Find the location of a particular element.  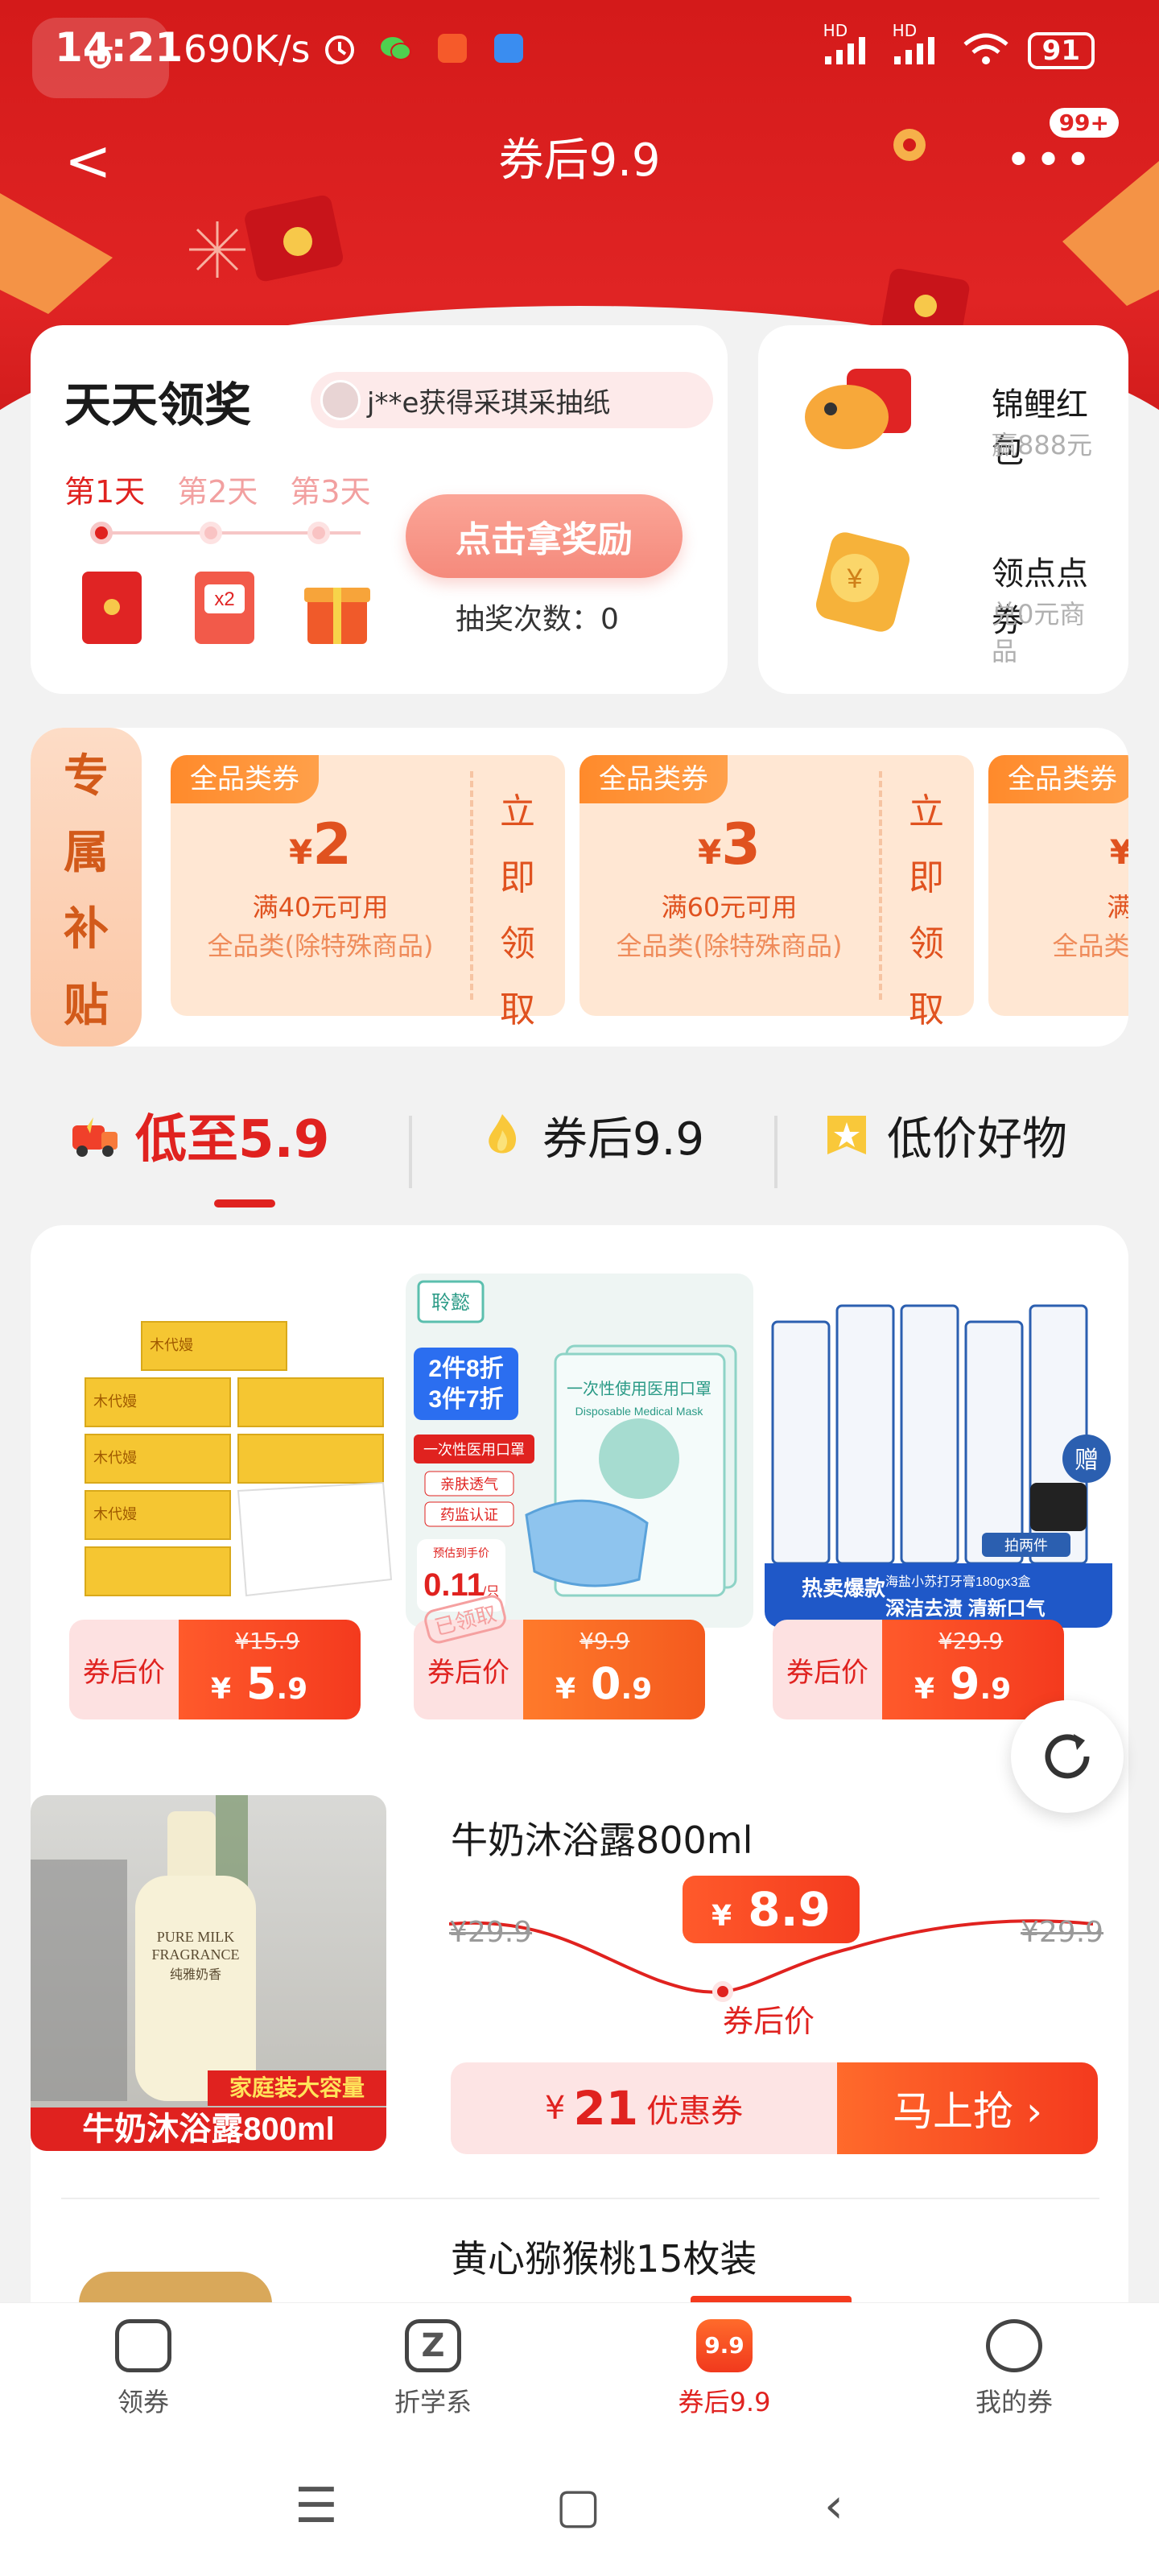

day-2-label: 第2天 is located at coordinates (217, 492).